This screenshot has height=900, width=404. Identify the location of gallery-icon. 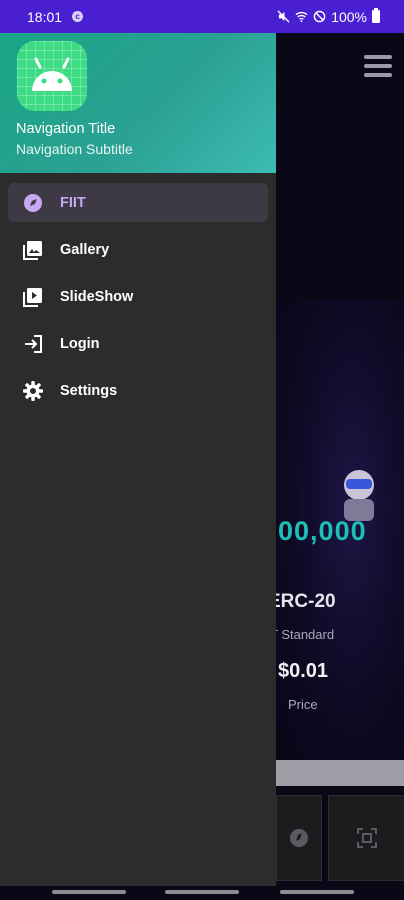
(33, 250).